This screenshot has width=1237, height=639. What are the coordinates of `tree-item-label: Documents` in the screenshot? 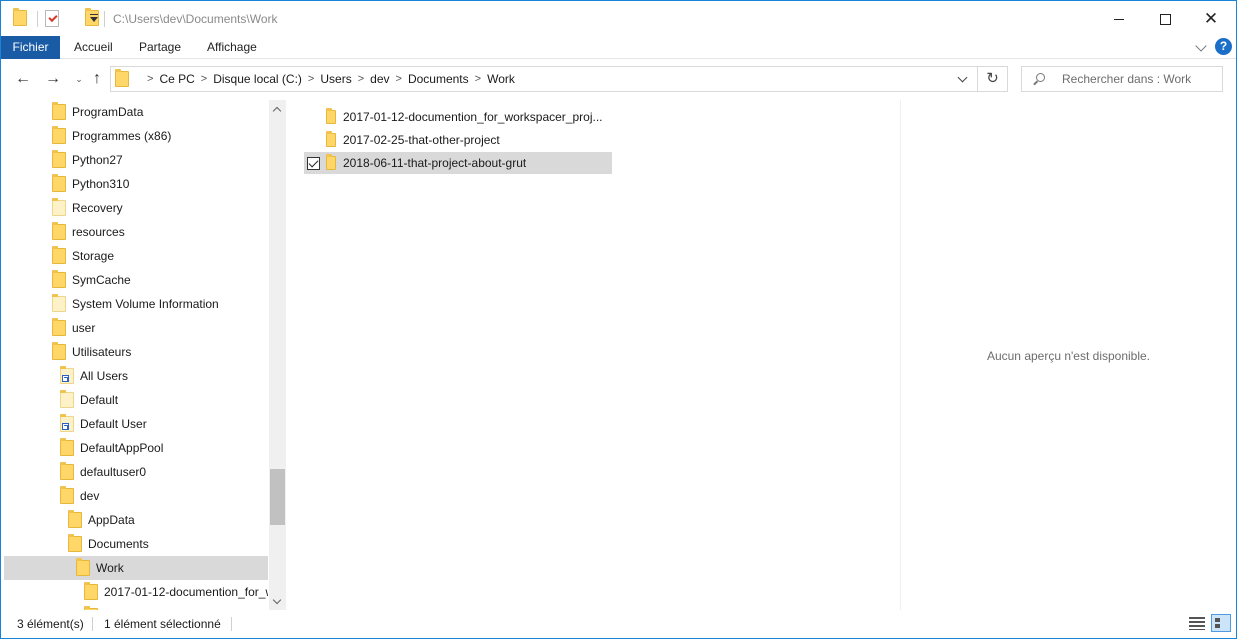 It's located at (118, 544).